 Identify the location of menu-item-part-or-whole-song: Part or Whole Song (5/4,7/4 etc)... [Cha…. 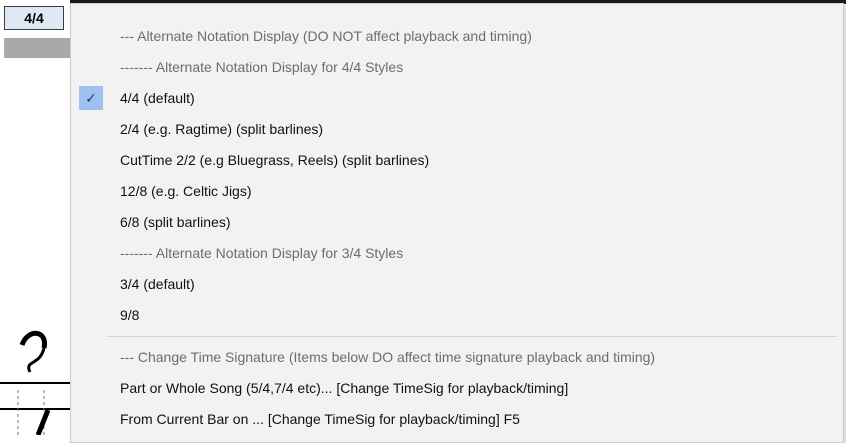
(457, 388).